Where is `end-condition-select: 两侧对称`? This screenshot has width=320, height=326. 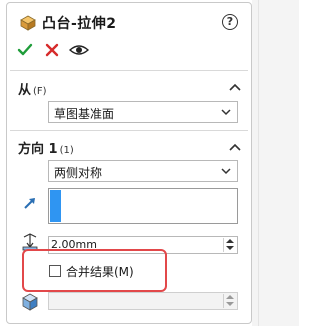 end-condition-select: 两侧对称 is located at coordinates (143, 171).